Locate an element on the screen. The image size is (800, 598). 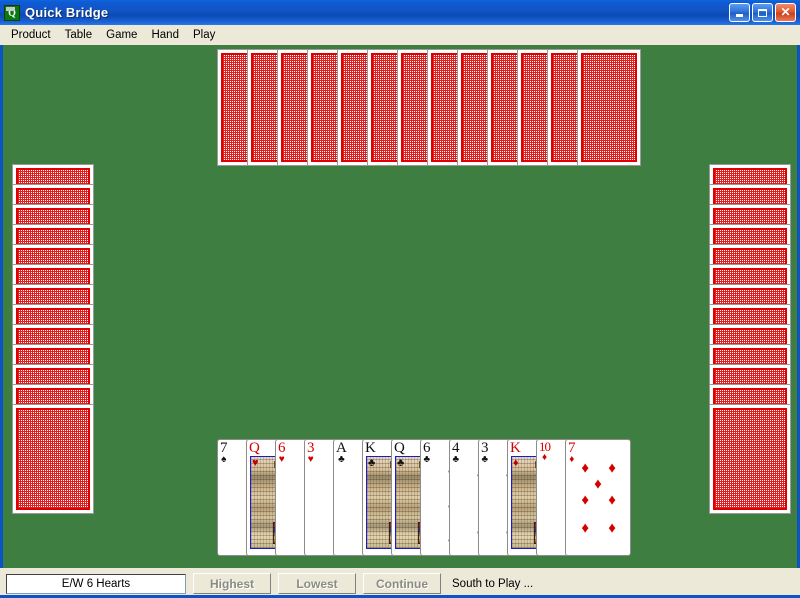
quick-bridge-icon: Q is located at coordinates (12, 12).